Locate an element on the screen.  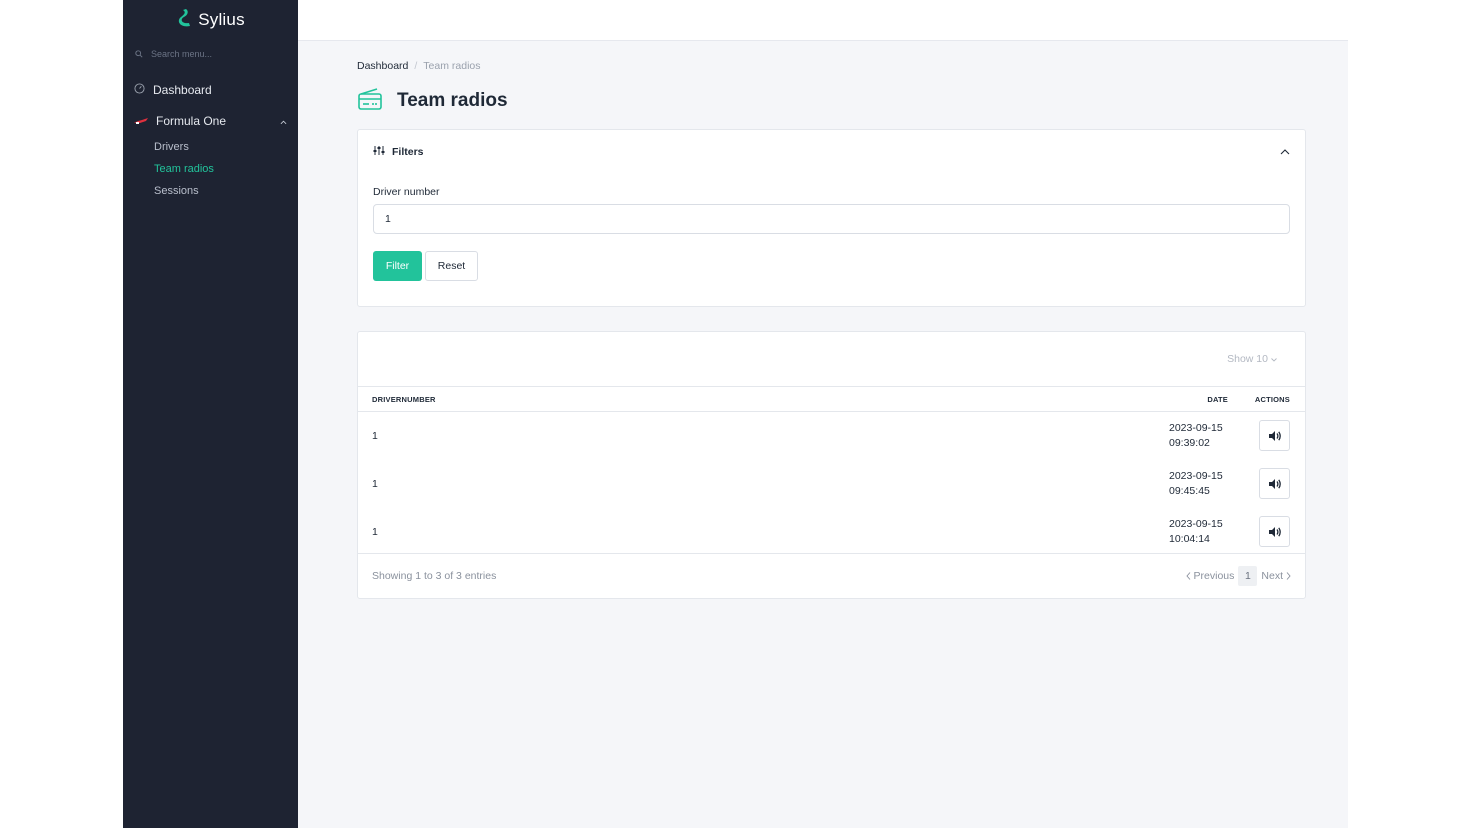
table-row: 1 2023-09-15 10:04:14 is located at coordinates (831, 532).